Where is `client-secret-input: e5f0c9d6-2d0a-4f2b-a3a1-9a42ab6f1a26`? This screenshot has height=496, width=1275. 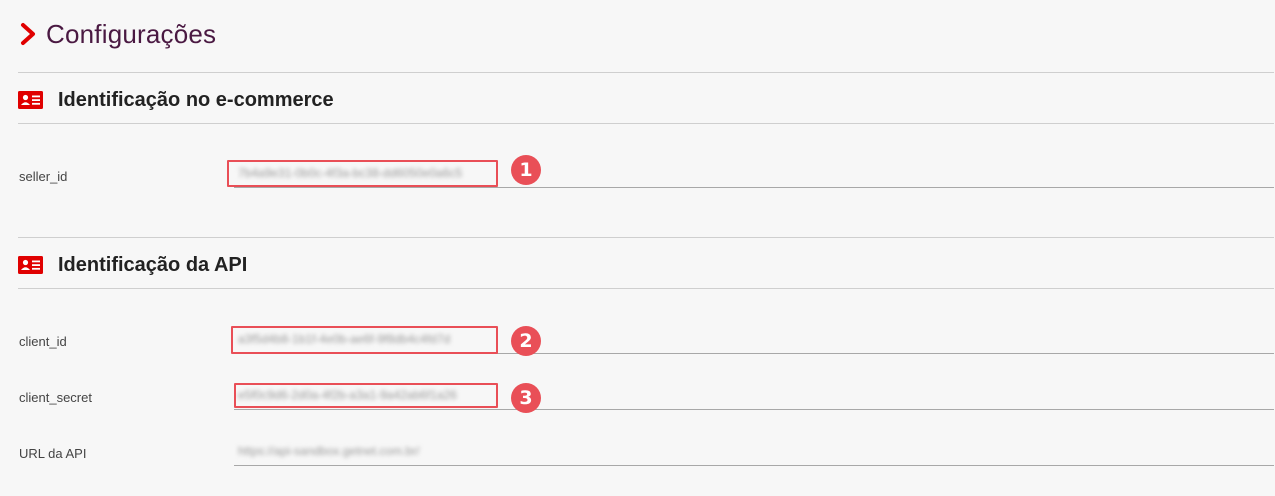
client-secret-input: e5f0c9d6-2d0a-4f2b-a3a1-9a42ab6f1a26 is located at coordinates (754, 399).